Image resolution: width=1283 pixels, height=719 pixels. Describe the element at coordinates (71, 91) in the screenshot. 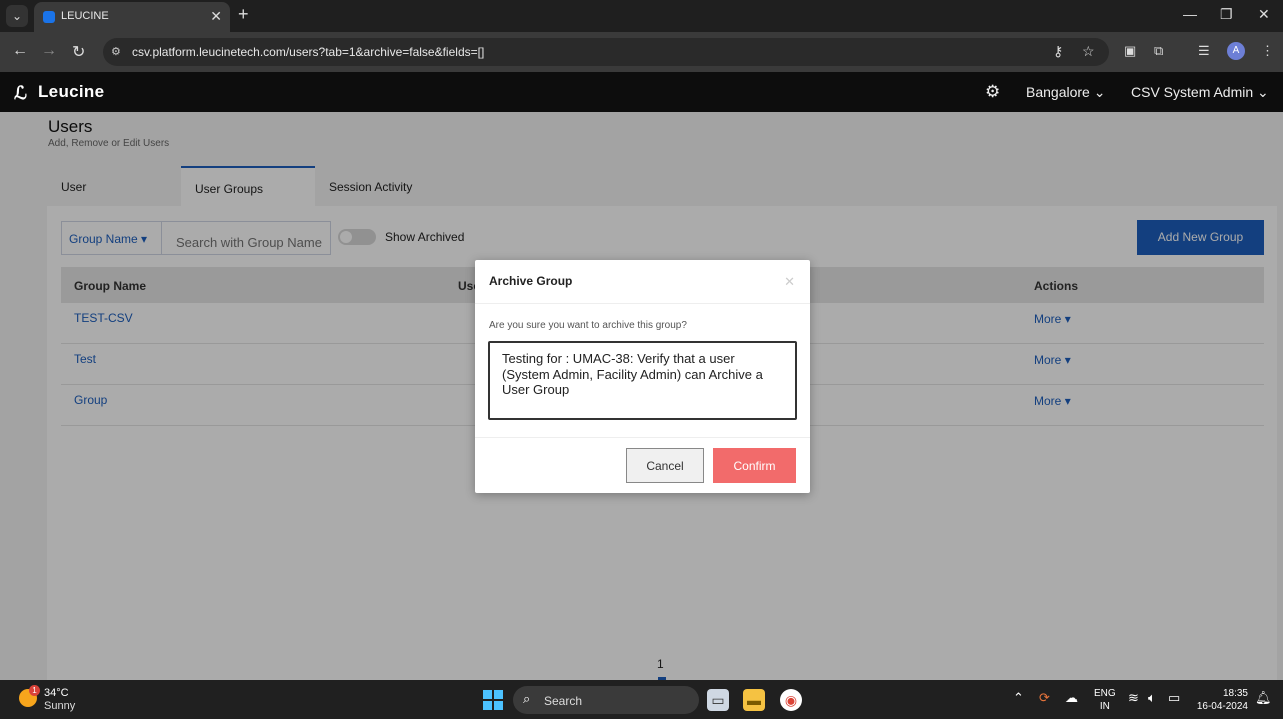

I see `brand-name: Leucine` at that location.